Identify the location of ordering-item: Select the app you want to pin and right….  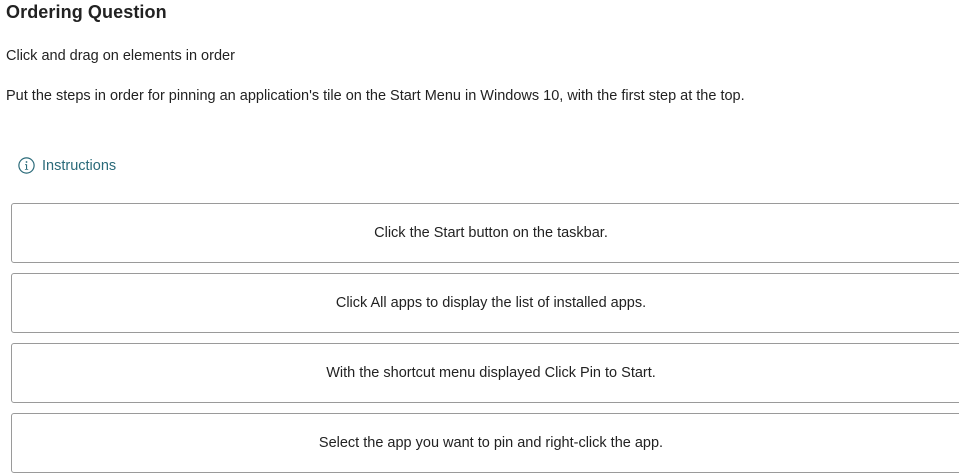
(485, 443).